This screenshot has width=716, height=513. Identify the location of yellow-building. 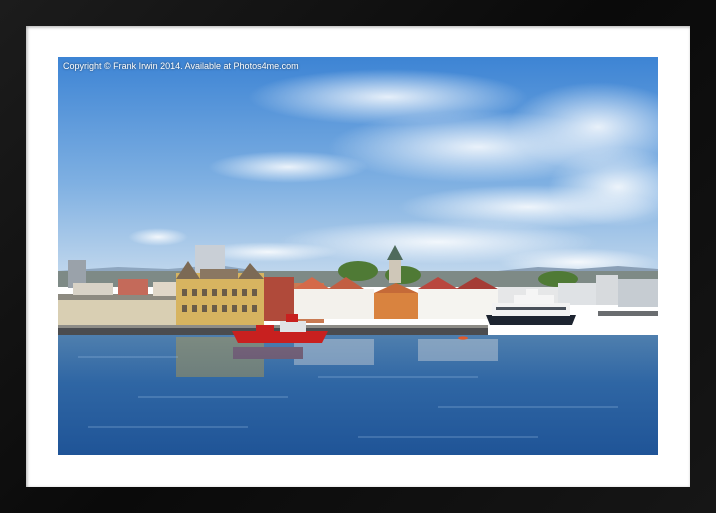
(220, 295).